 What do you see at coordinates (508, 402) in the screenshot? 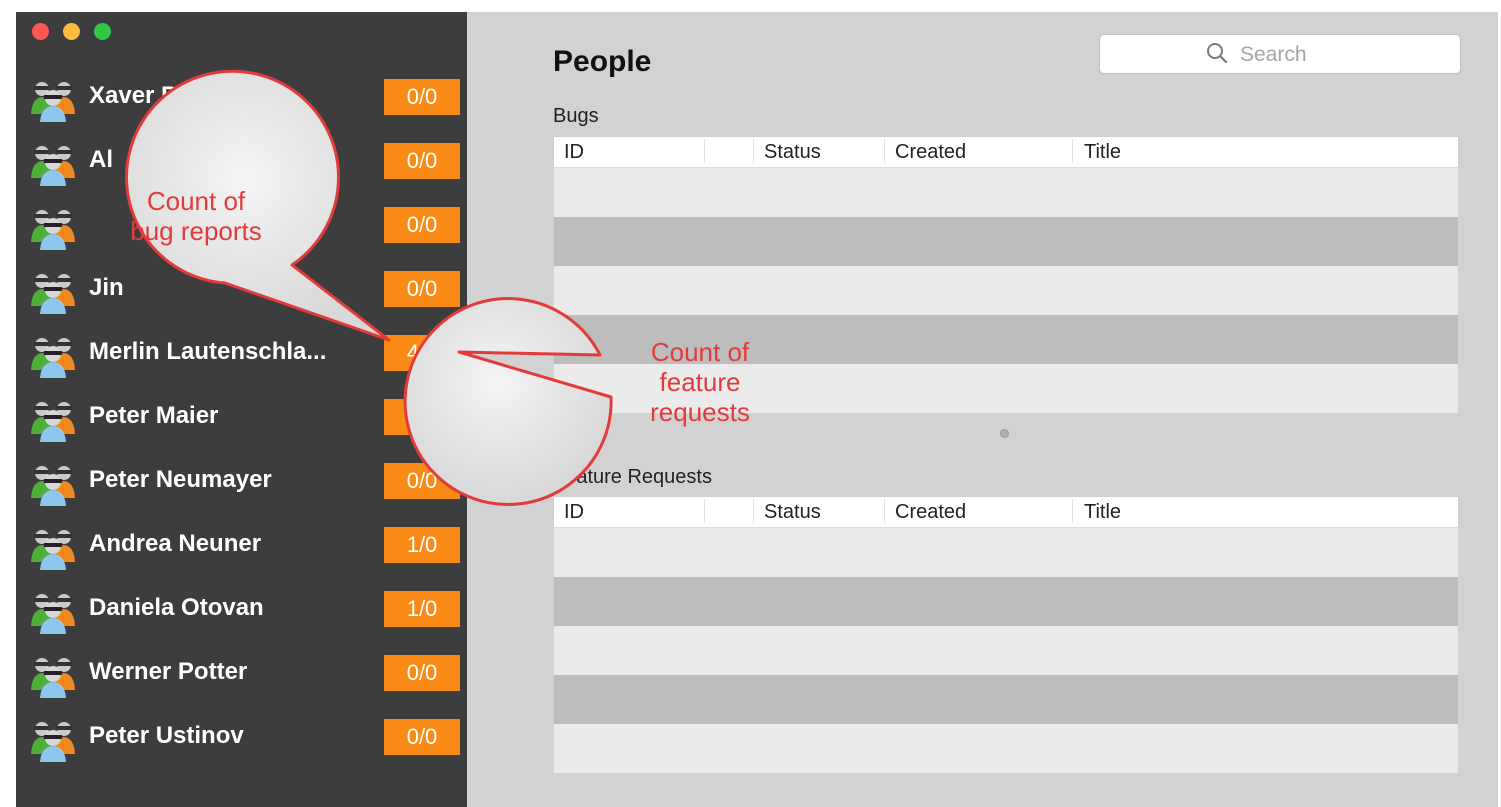
I see `feature-callout-bubble` at bounding box center [508, 402].